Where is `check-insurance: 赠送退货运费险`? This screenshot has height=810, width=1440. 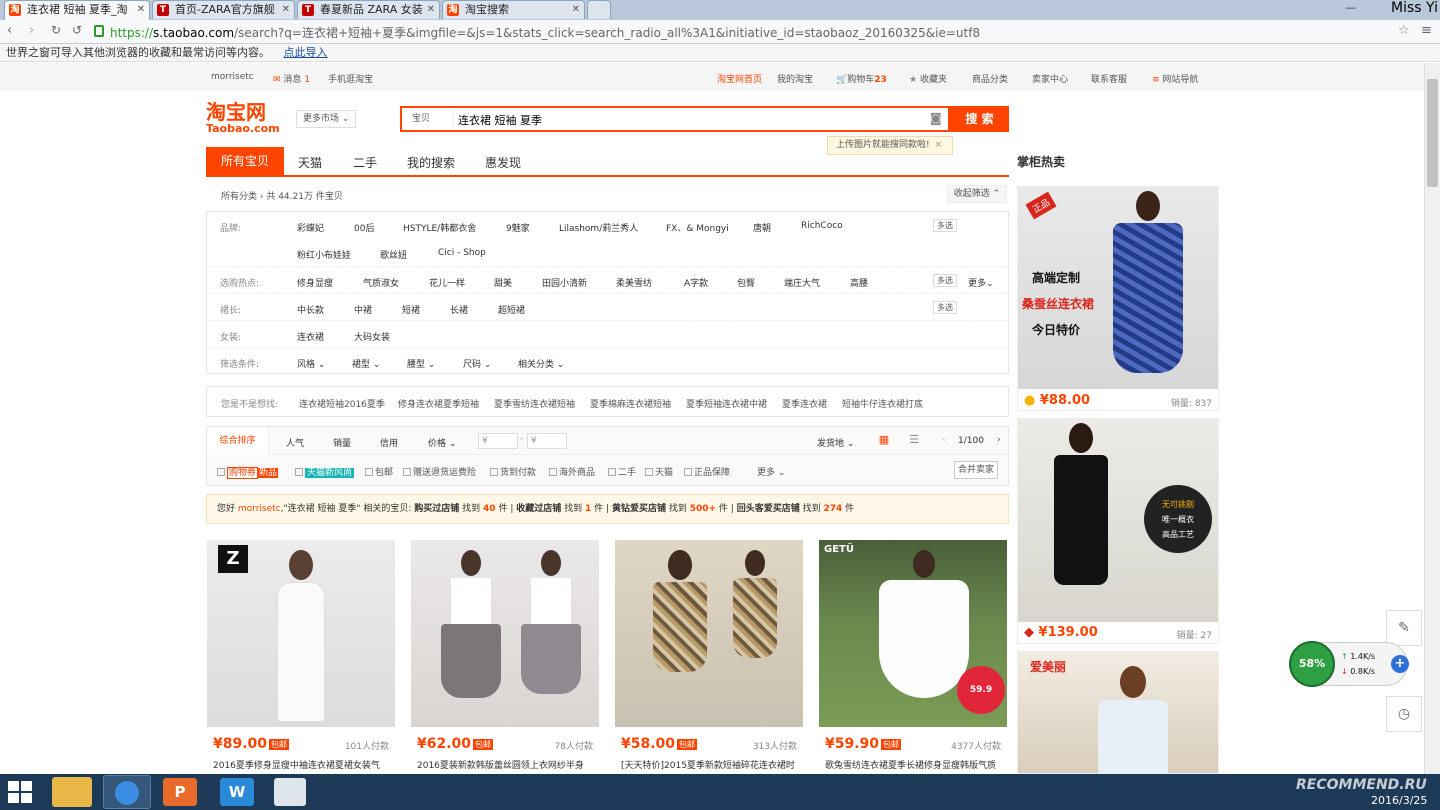 check-insurance: 赠送退货运费险 is located at coordinates (439, 471).